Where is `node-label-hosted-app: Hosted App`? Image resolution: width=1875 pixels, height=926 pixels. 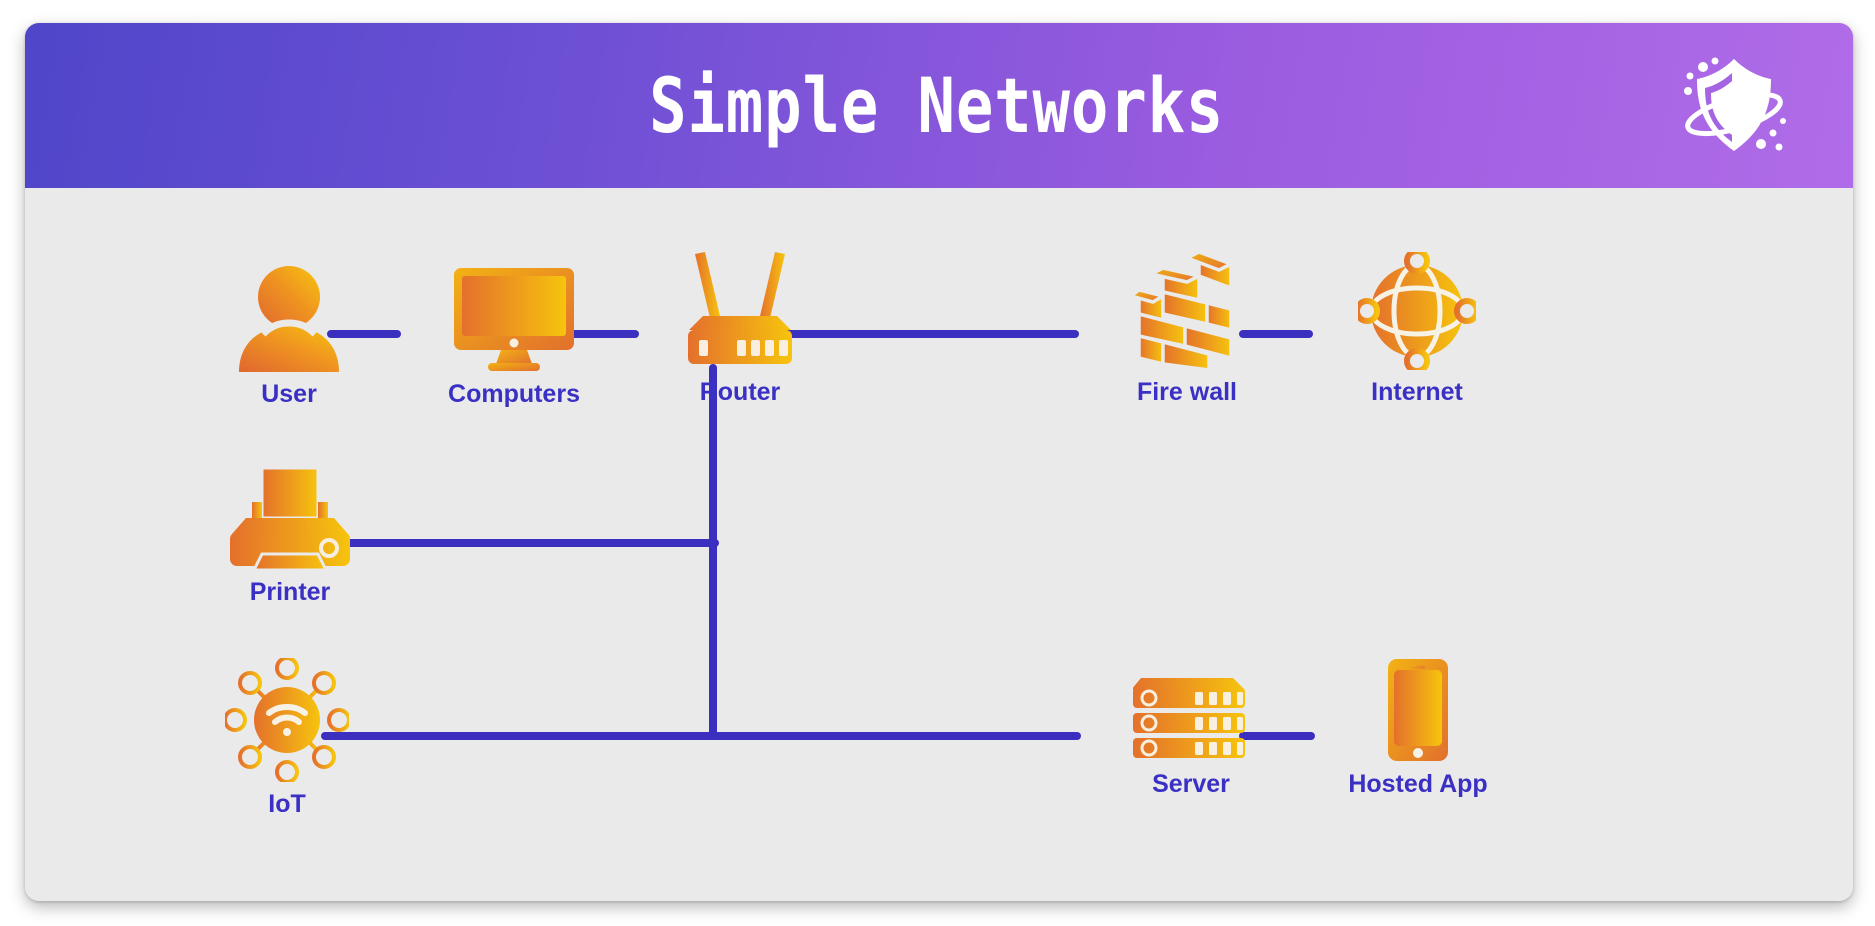
node-label-hosted-app: Hosted App is located at coordinates (1418, 784).